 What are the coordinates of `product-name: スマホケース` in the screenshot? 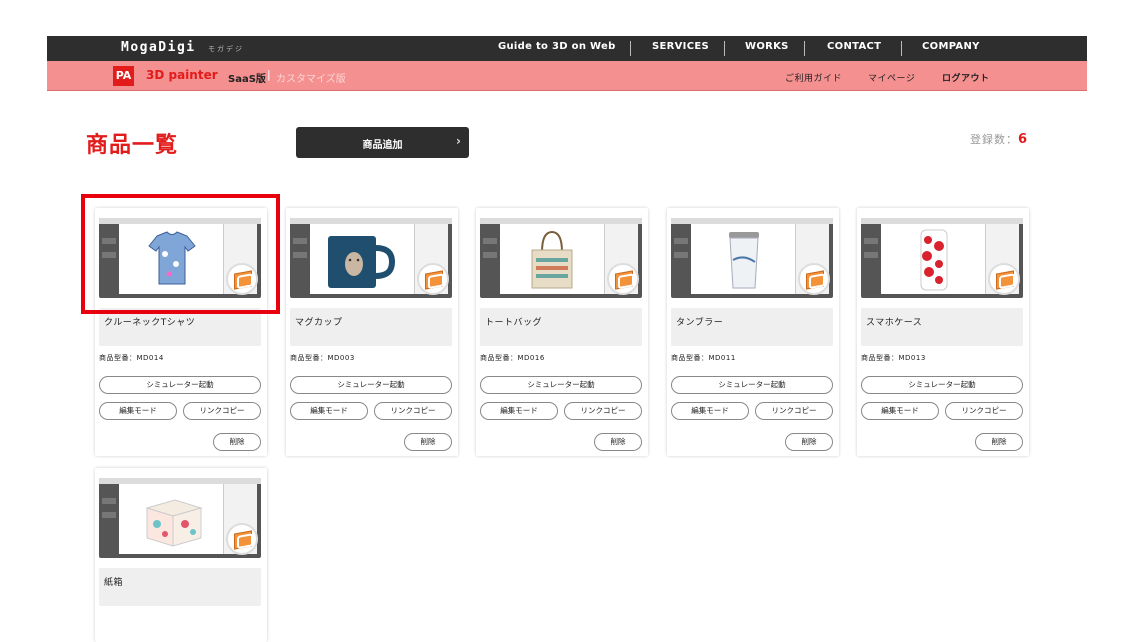 It's located at (894, 323).